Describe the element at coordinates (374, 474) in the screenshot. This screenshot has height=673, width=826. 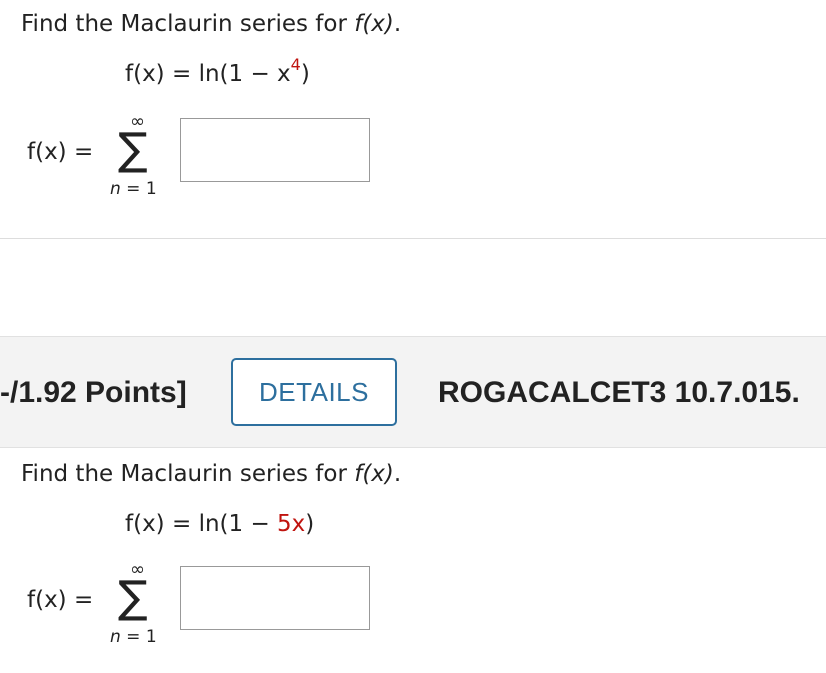
I see `problem2-prompt-fx: f(x)` at that location.